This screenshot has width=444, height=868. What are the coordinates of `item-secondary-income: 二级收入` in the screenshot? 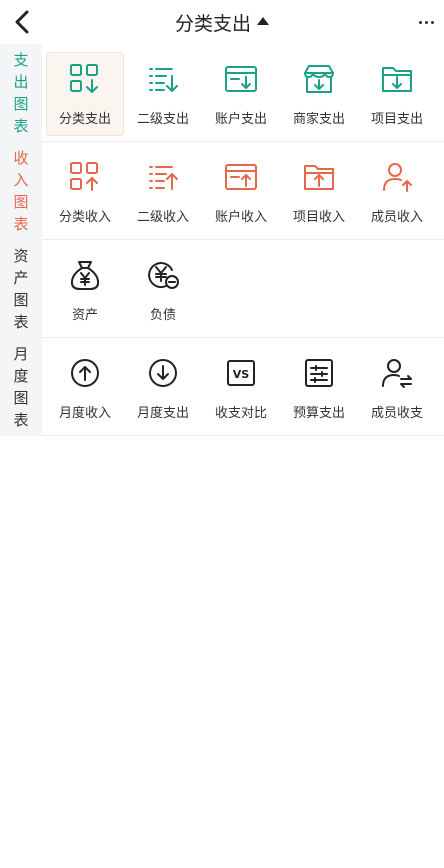 It's located at (163, 192).